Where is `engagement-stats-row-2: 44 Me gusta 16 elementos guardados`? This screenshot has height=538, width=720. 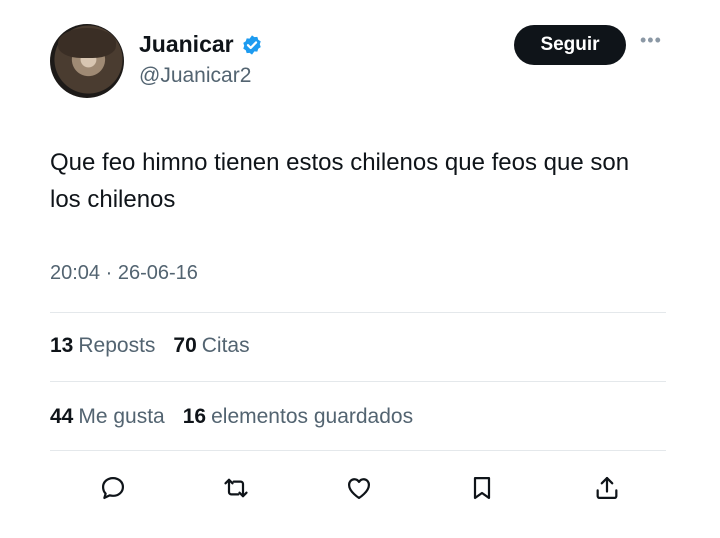 engagement-stats-row-2: 44 Me gusta 16 elementos guardados is located at coordinates (231, 417).